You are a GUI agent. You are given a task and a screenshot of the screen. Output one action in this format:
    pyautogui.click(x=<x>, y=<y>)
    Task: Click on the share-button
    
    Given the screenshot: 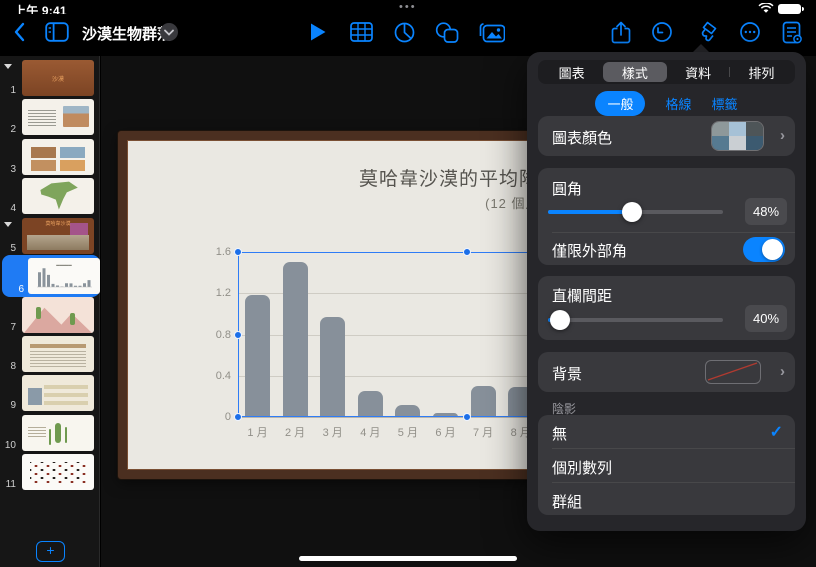 What is the action you would take?
    pyautogui.click(x=621, y=32)
    